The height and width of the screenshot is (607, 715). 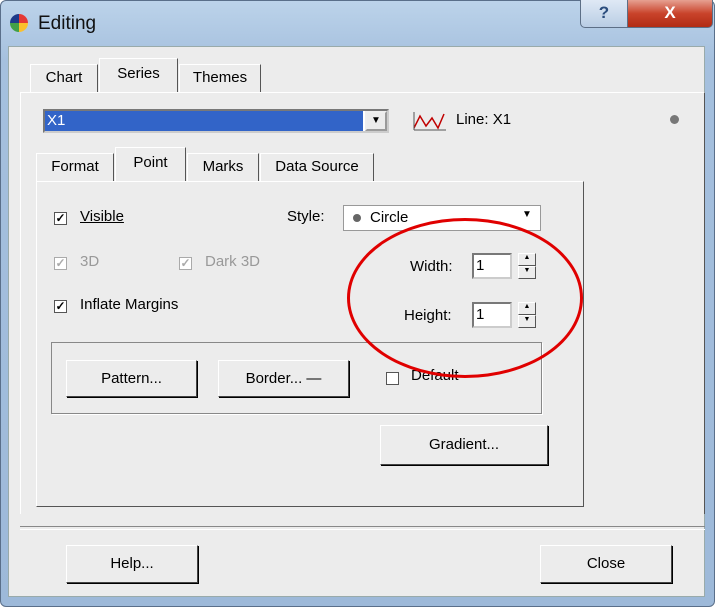 I want to click on series-color-dot, so click(x=674, y=119).